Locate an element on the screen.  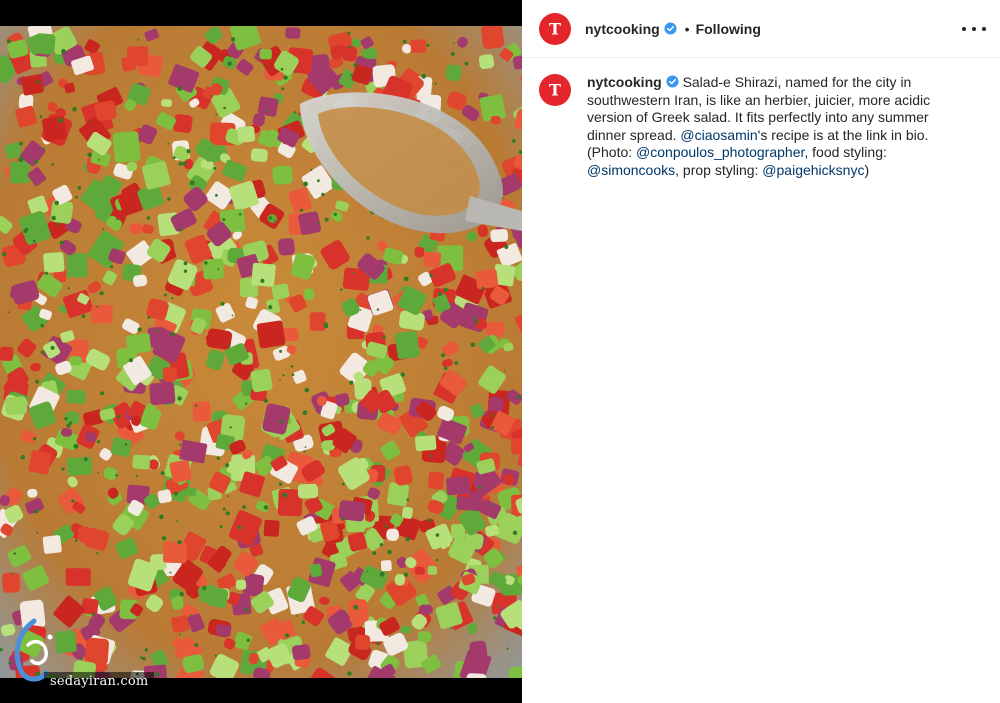
mention-link: @paigehicksnyc is located at coordinates (813, 170).